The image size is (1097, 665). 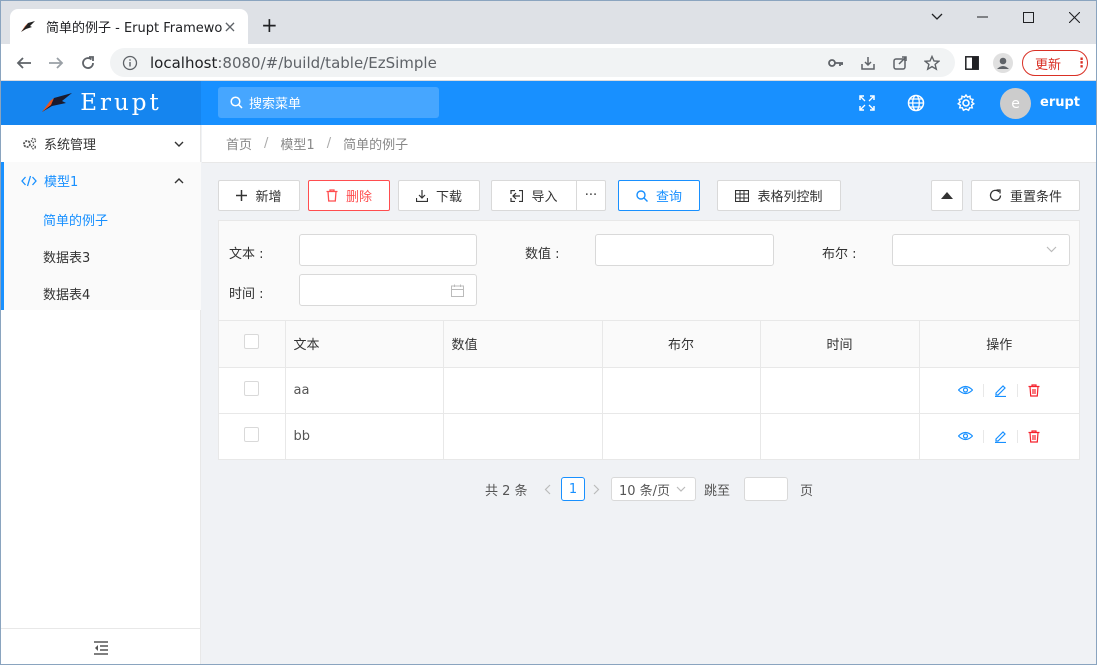 What do you see at coordinates (1055, 63) in the screenshot?
I see `update-button: 更新 ⋮` at bounding box center [1055, 63].